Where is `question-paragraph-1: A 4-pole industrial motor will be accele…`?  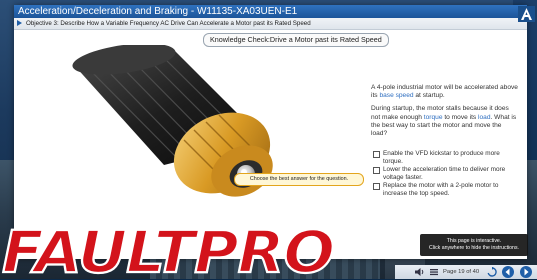
question-paragraph-1: A 4-pole industrial motor will be accele… is located at coordinates (444, 92).